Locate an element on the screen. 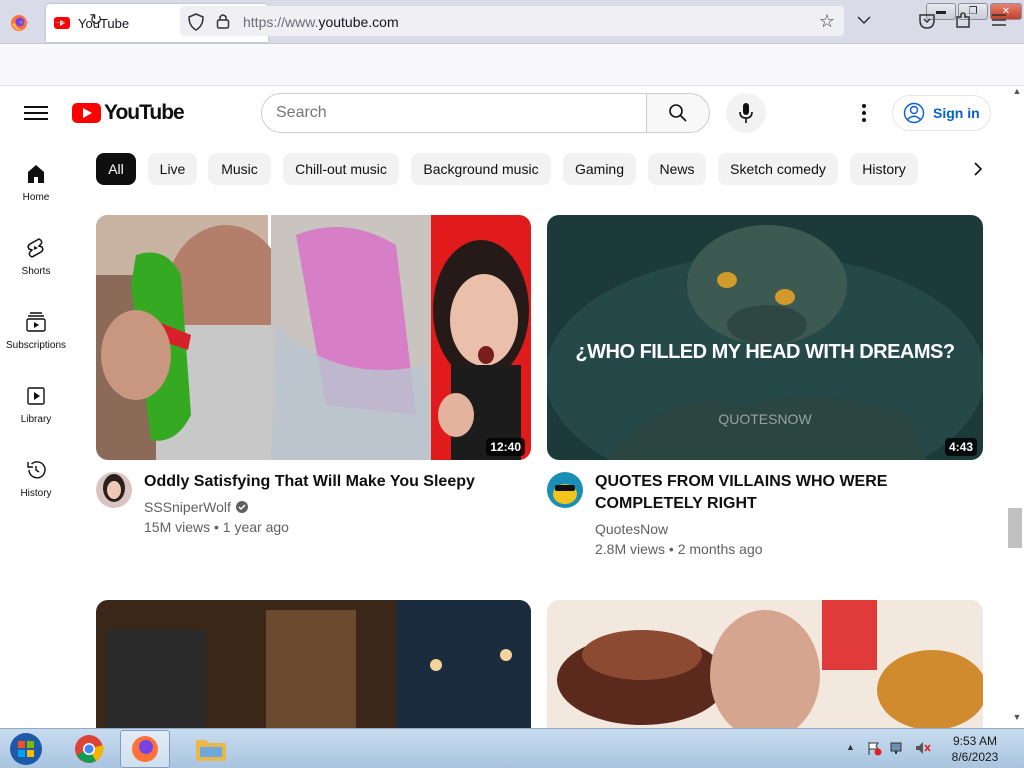 Image resolution: width=1024 pixels, height=772 pixels. back-button: ← is located at coordinates (24, 21).